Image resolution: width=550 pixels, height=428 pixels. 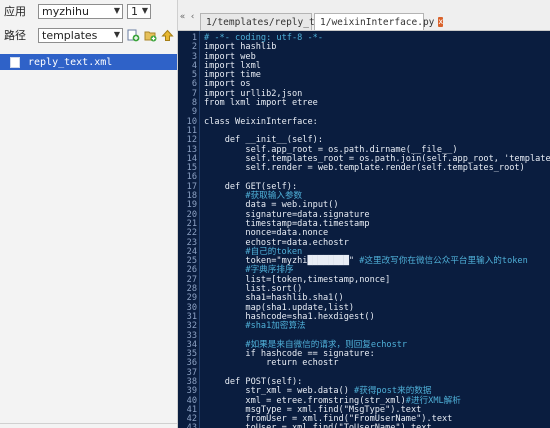 What do you see at coordinates (263, 140) in the screenshot?
I see `code-text: def __init__(self):` at bounding box center [263, 140].